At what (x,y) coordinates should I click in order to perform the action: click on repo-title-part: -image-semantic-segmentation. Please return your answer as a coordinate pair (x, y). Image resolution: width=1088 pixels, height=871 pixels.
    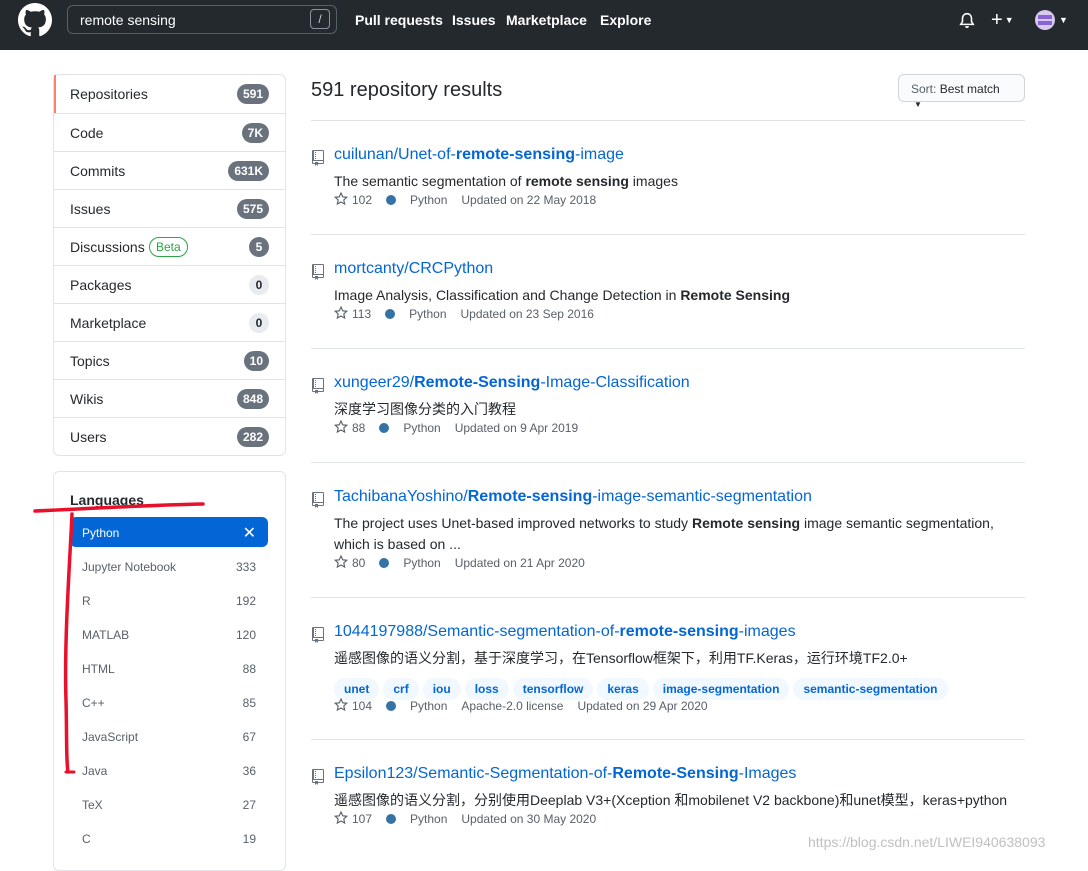
    Looking at the image, I should click on (702, 496).